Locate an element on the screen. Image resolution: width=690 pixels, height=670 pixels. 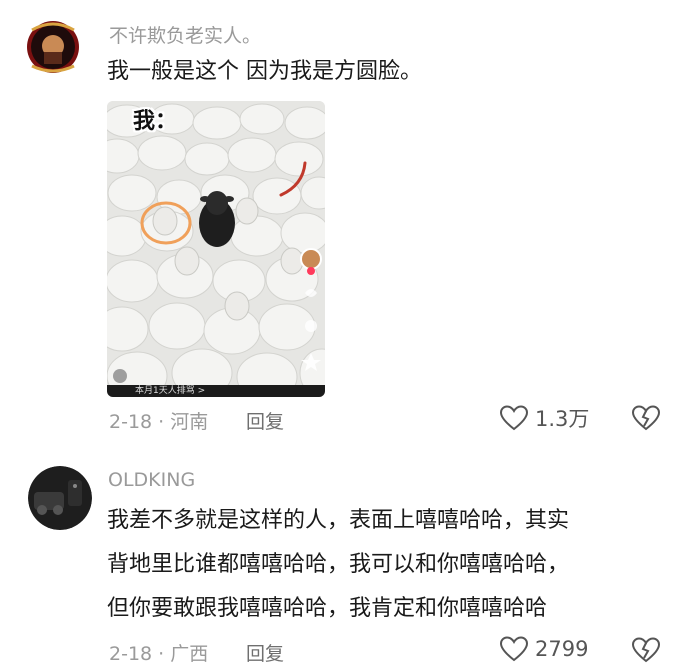
comment-text-line: 背地里比谁都嘻嘻哈哈，我可以和你嘻嘻哈哈， is located at coordinates (338, 564).